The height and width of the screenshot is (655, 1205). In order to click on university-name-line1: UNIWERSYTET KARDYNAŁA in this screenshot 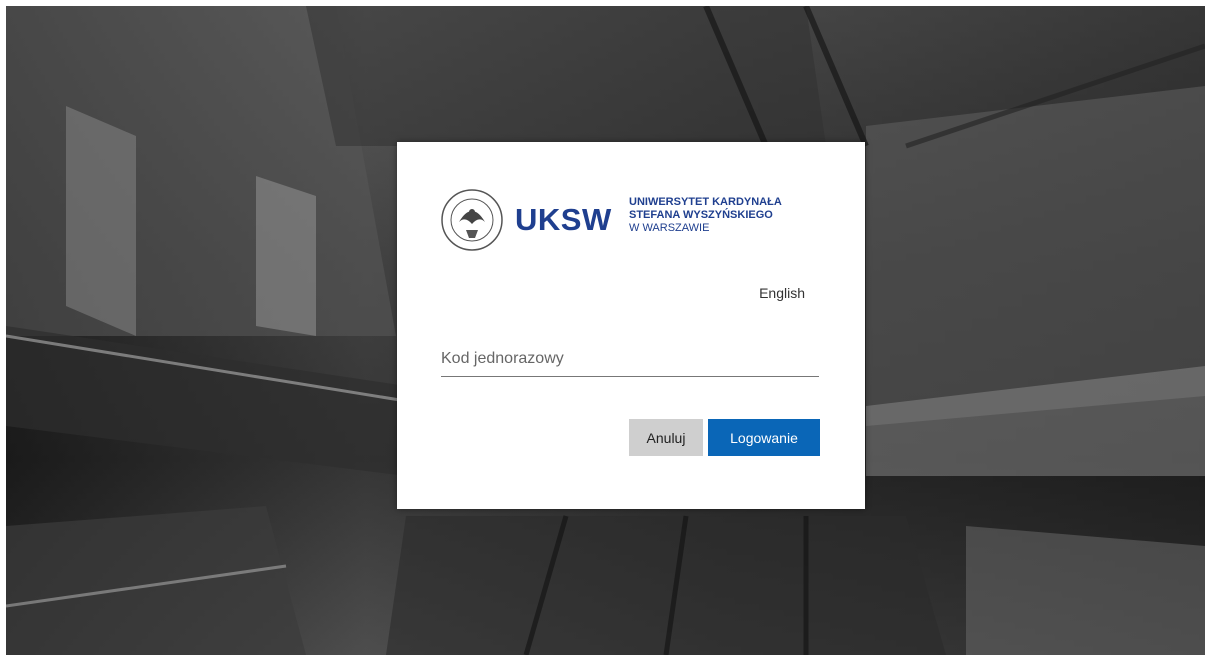, I will do `click(705, 202)`.